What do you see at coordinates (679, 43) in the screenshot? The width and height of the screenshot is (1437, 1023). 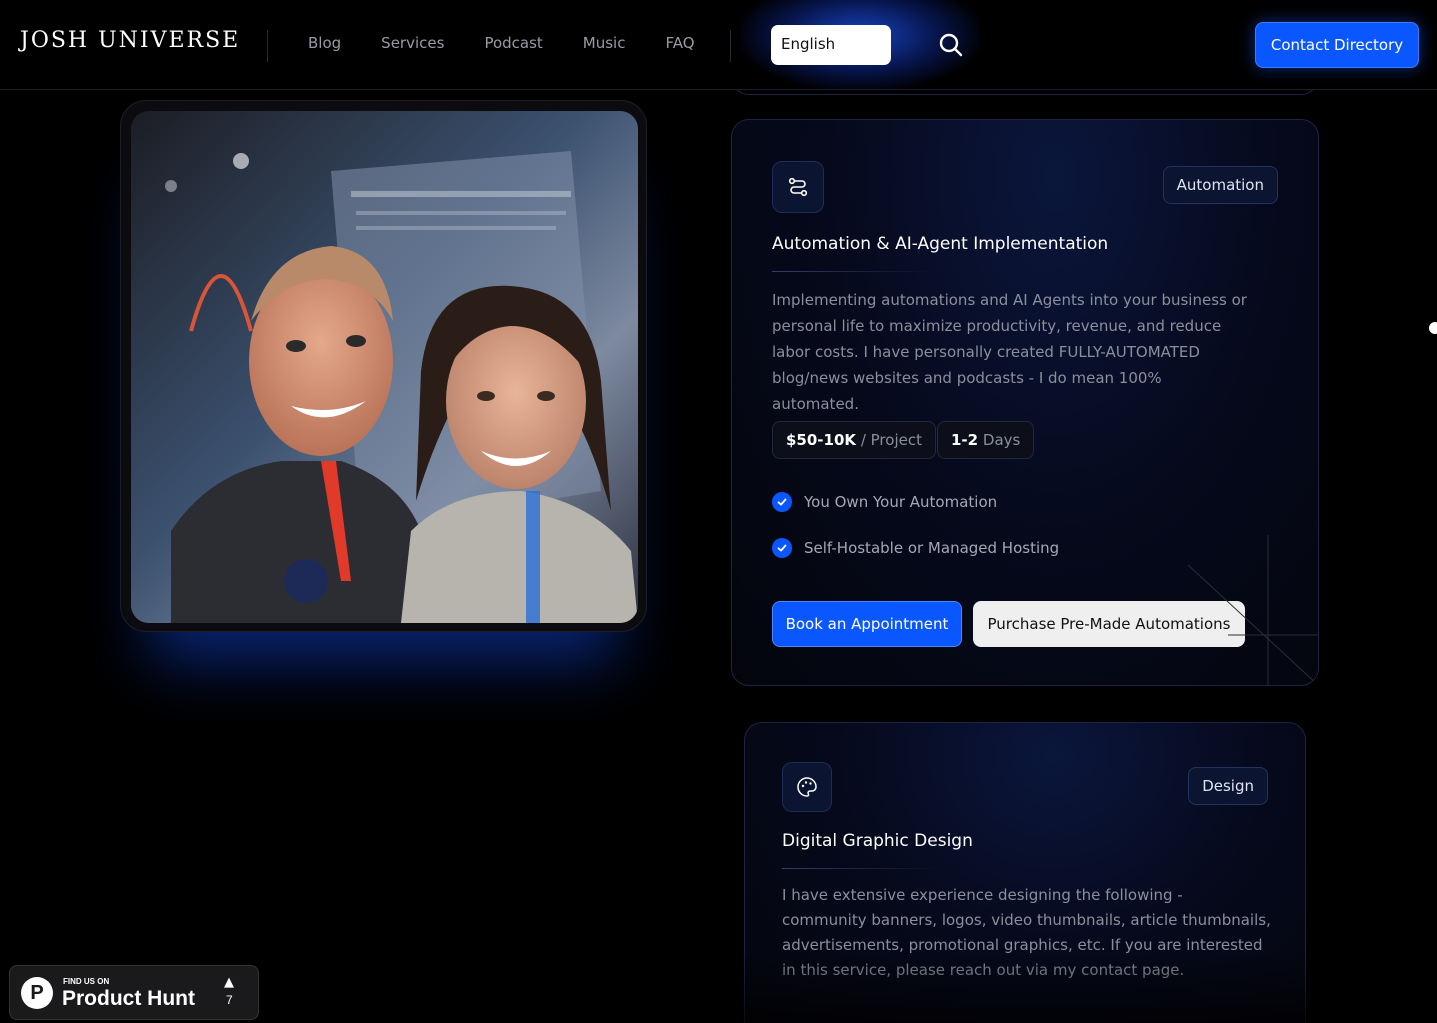 I see `nav-faq: FAQ` at bounding box center [679, 43].